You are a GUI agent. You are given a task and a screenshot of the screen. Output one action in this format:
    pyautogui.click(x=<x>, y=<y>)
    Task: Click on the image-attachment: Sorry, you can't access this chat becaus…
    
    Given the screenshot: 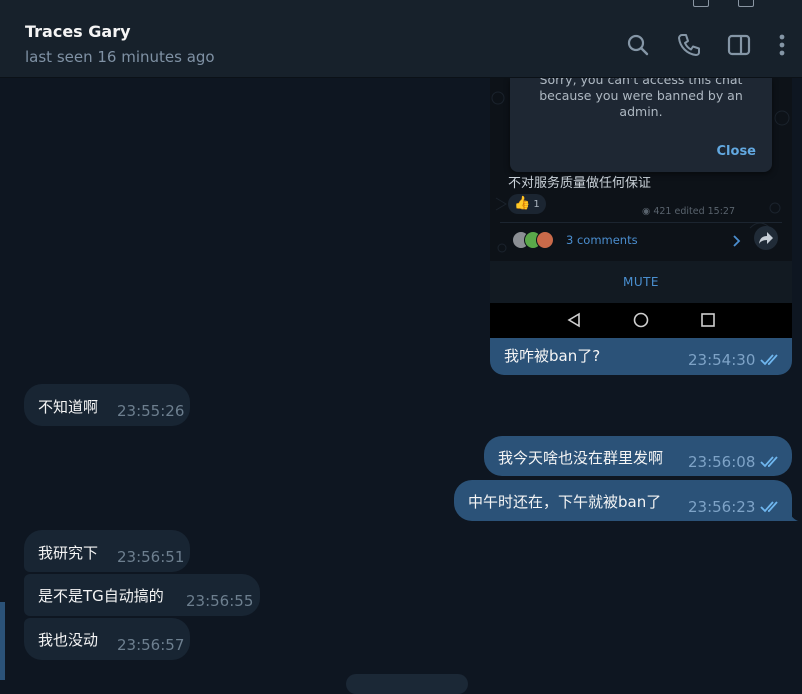 What is the action you would take?
    pyautogui.click(x=641, y=208)
    